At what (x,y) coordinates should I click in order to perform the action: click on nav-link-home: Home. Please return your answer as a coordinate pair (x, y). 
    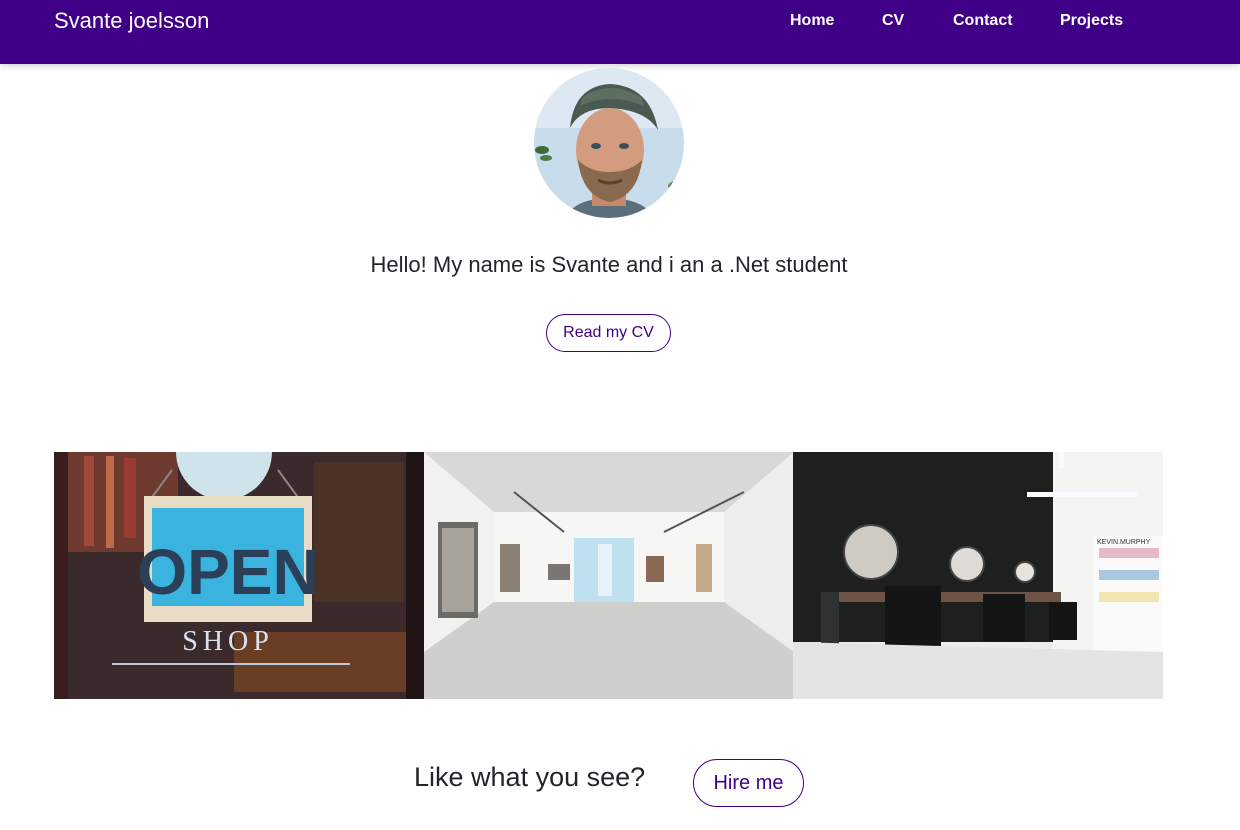
    Looking at the image, I should click on (812, 21).